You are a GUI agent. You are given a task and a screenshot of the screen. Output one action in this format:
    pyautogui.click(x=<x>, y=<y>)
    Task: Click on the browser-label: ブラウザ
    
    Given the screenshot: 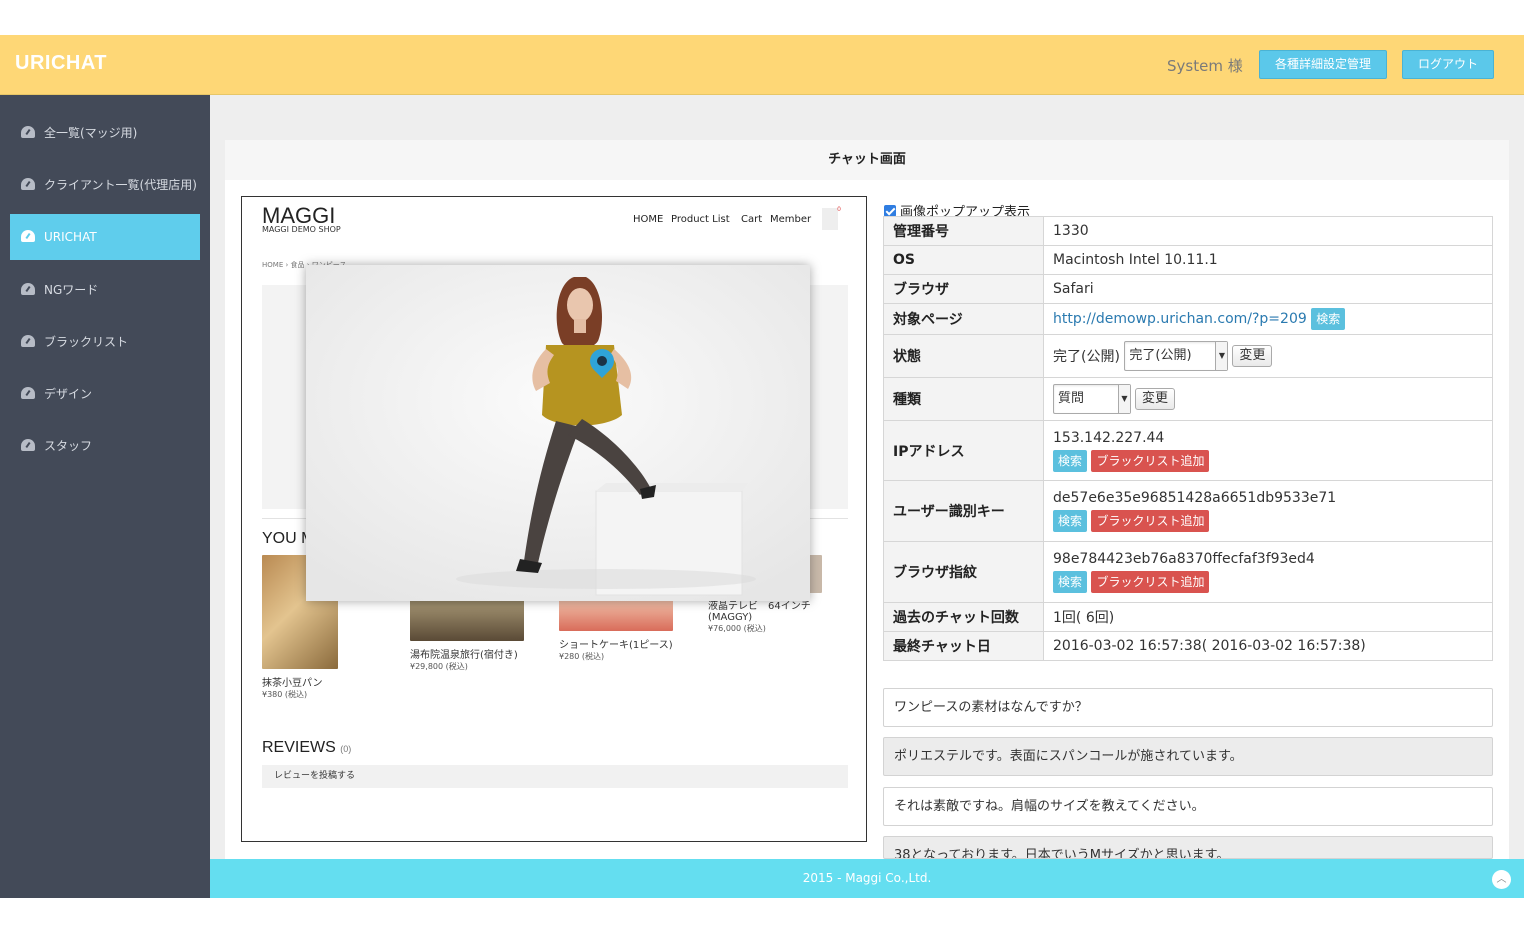 What is the action you would take?
    pyautogui.click(x=963, y=289)
    